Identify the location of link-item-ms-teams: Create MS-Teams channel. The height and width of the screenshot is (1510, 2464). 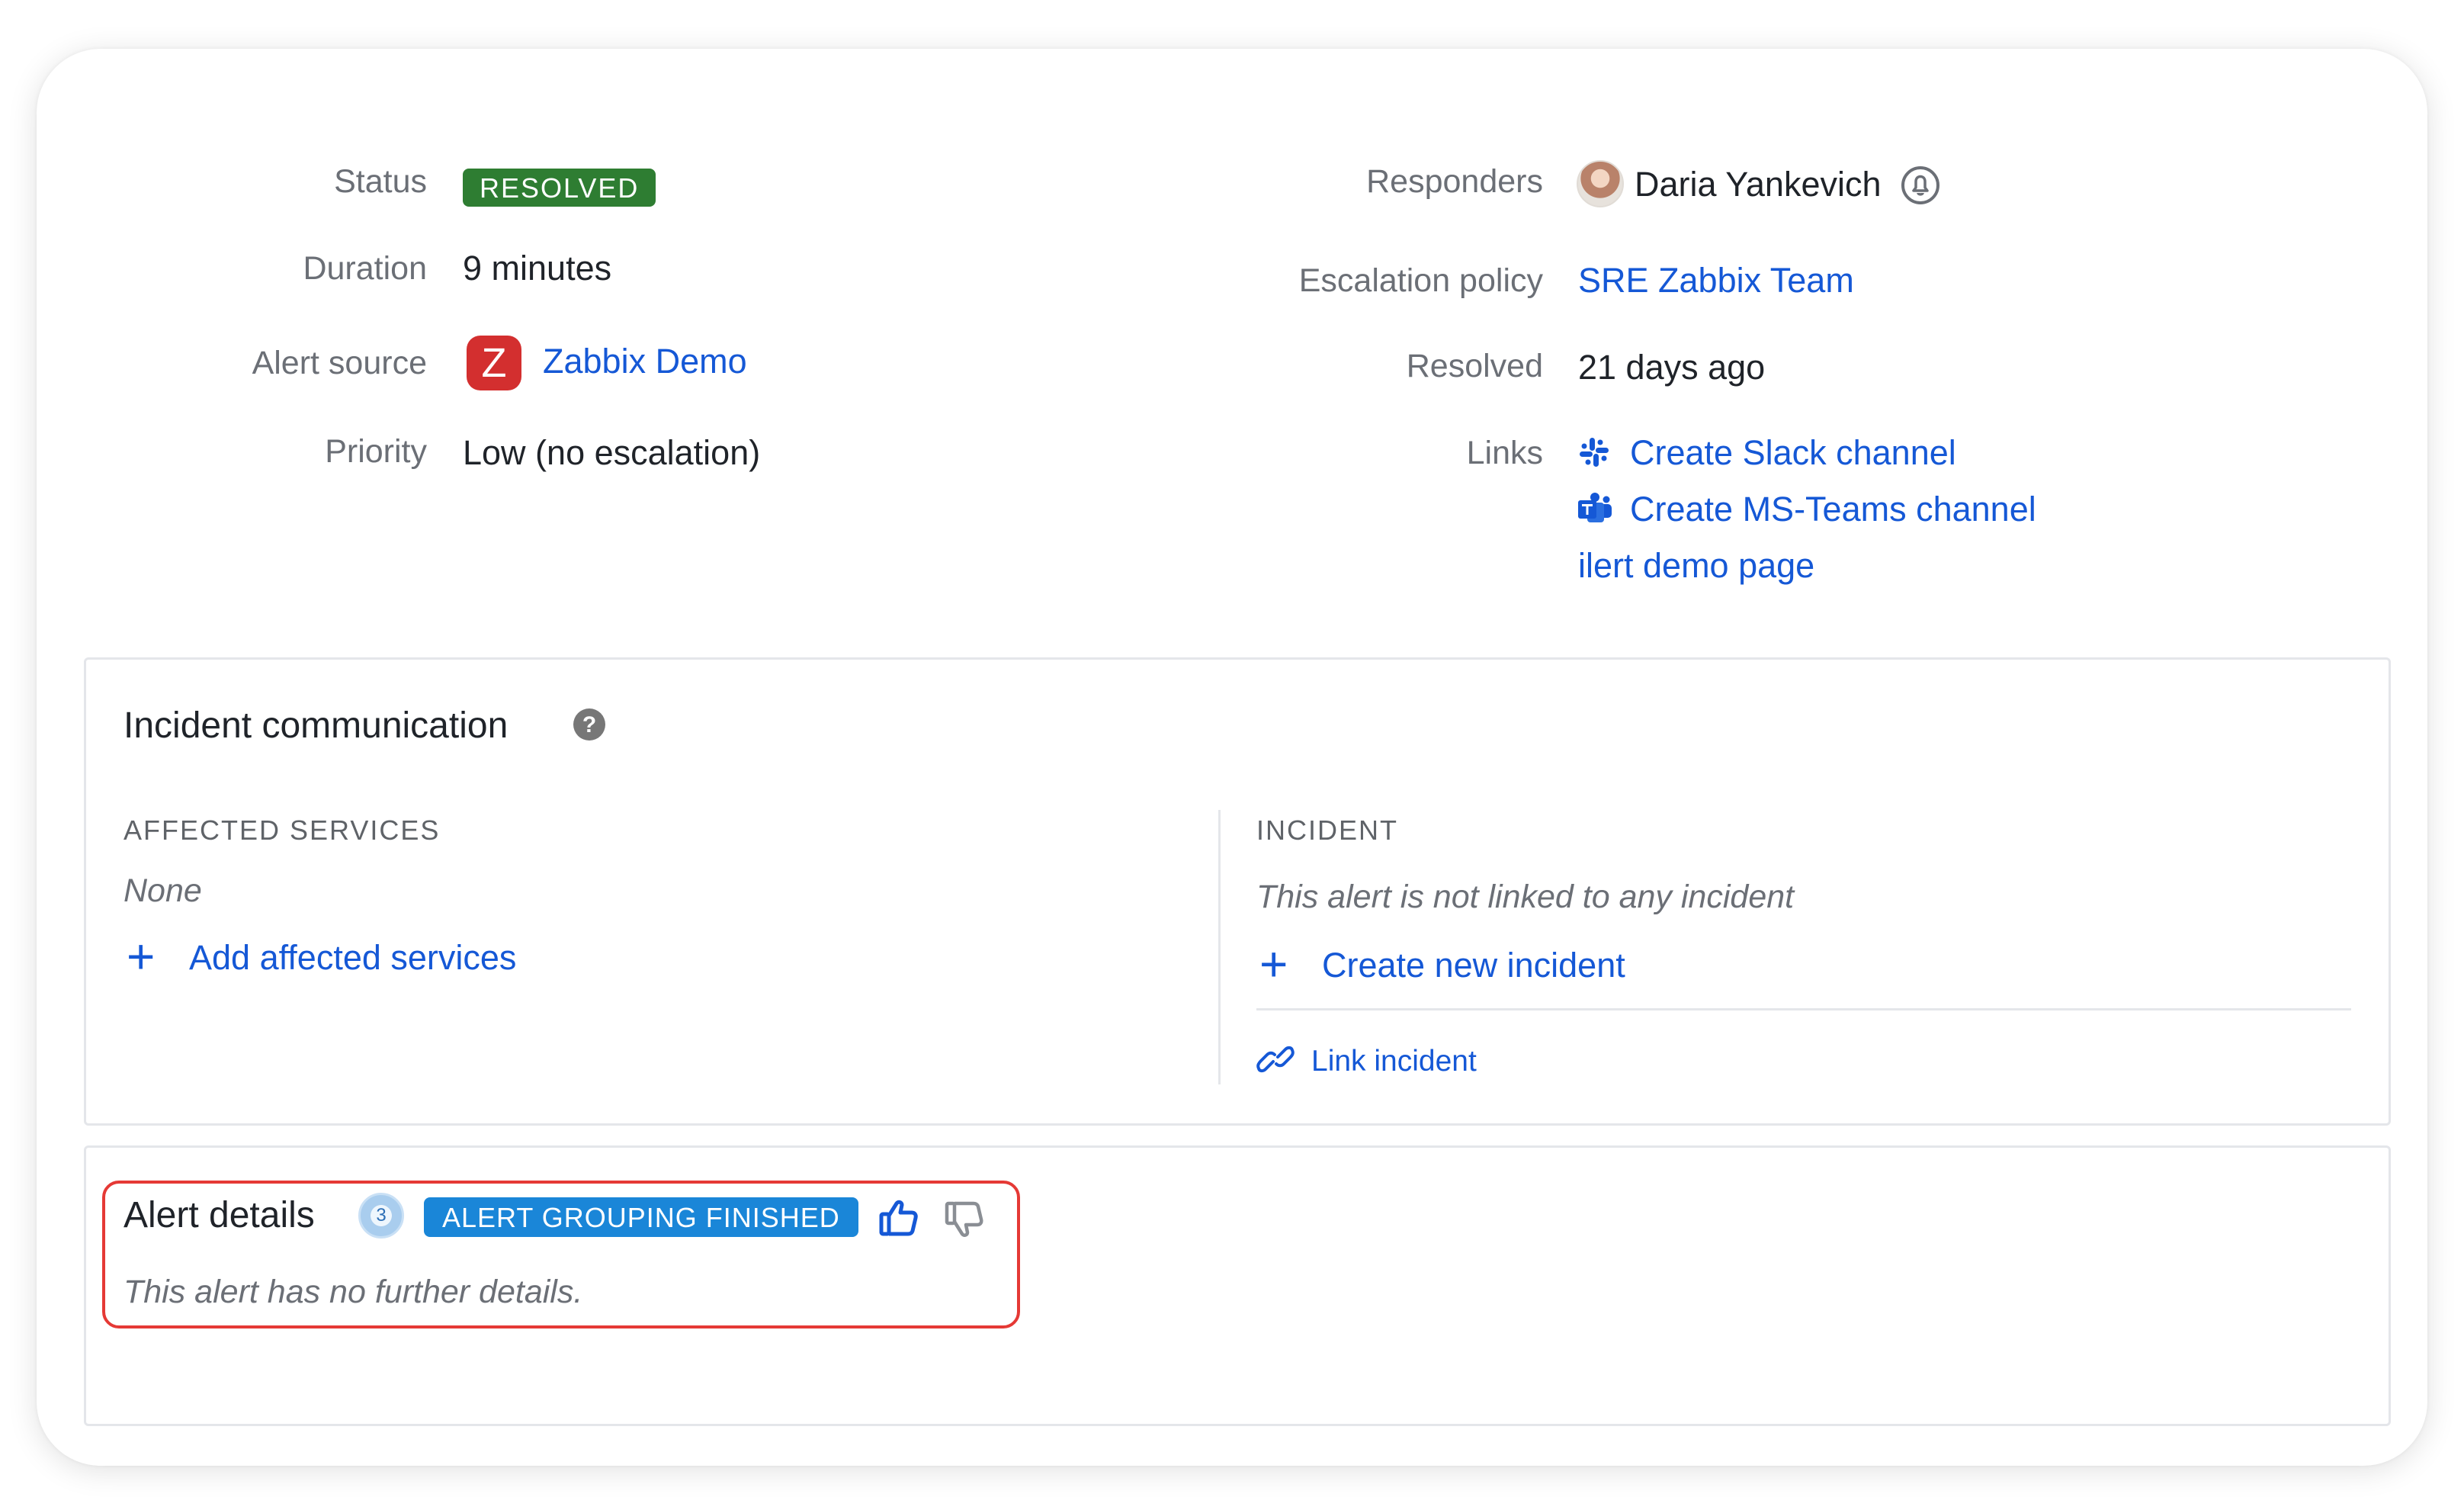
(1833, 509).